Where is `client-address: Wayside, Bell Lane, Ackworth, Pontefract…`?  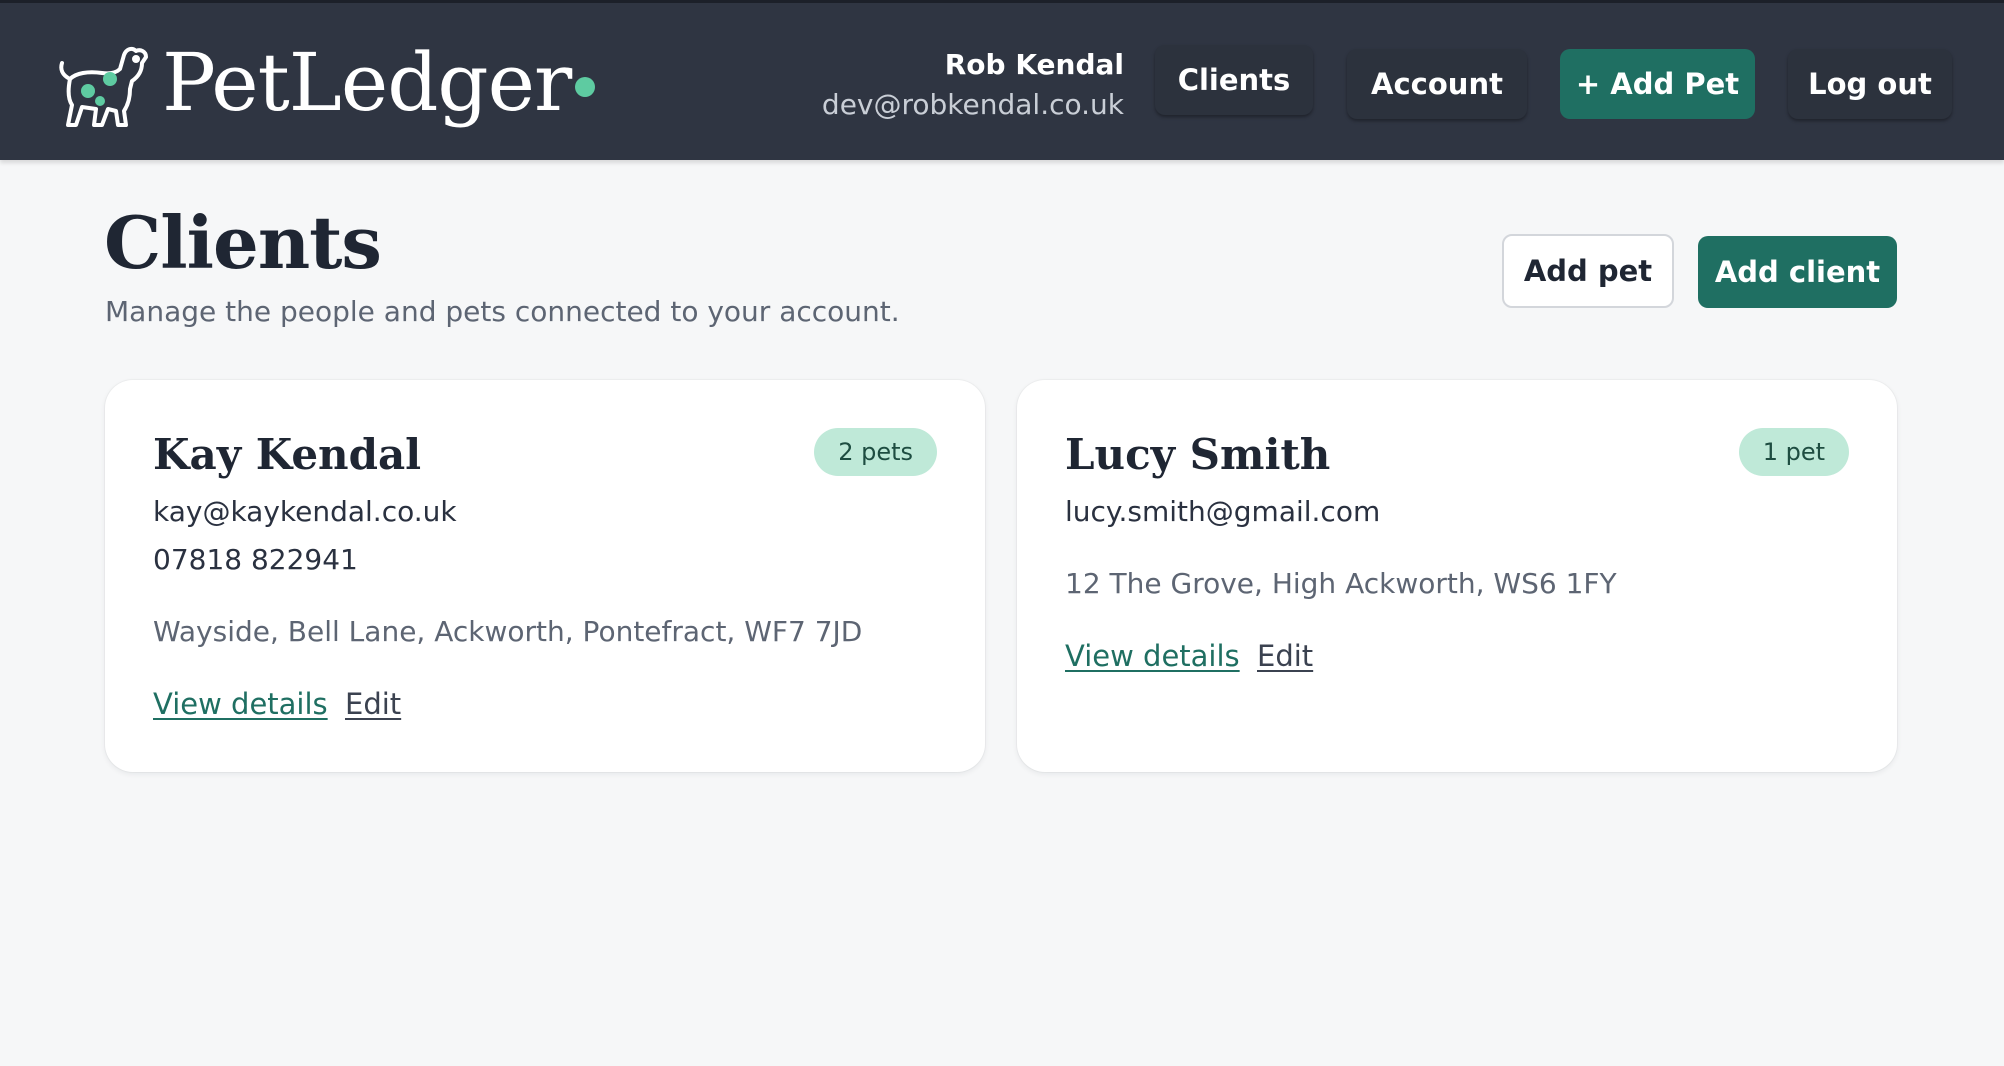
client-address: Wayside, Bell Lane, Ackworth, Pontefract… is located at coordinates (508, 631).